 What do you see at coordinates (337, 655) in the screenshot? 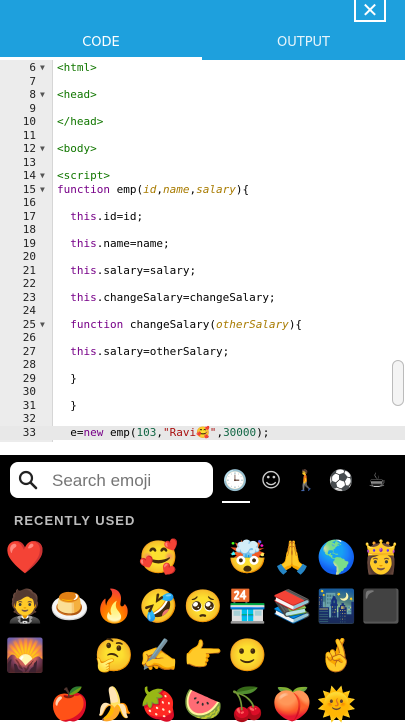
I see `emoji-key: 🤞` at bounding box center [337, 655].